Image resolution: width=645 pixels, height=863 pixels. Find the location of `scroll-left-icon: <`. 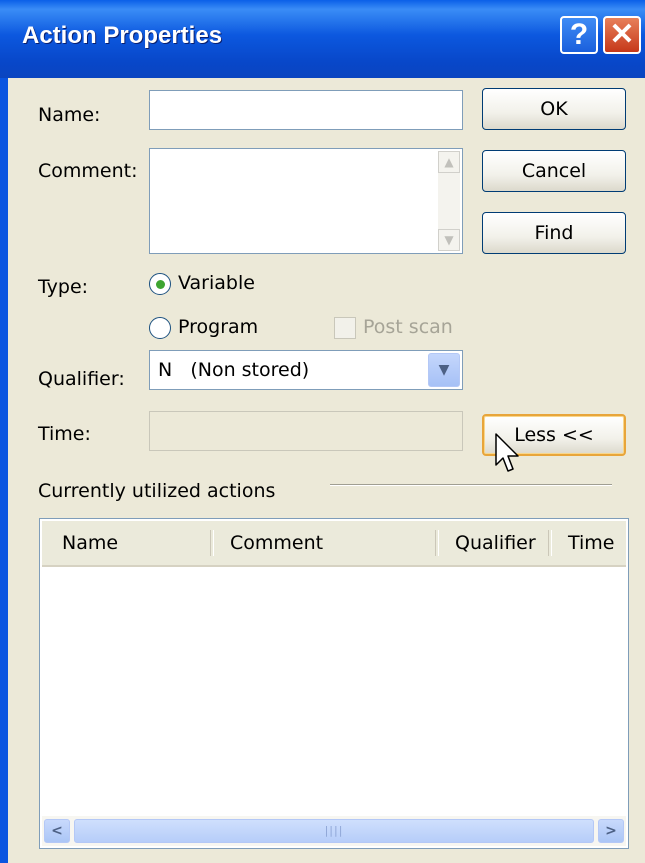

scroll-left-icon: < is located at coordinates (57, 831).